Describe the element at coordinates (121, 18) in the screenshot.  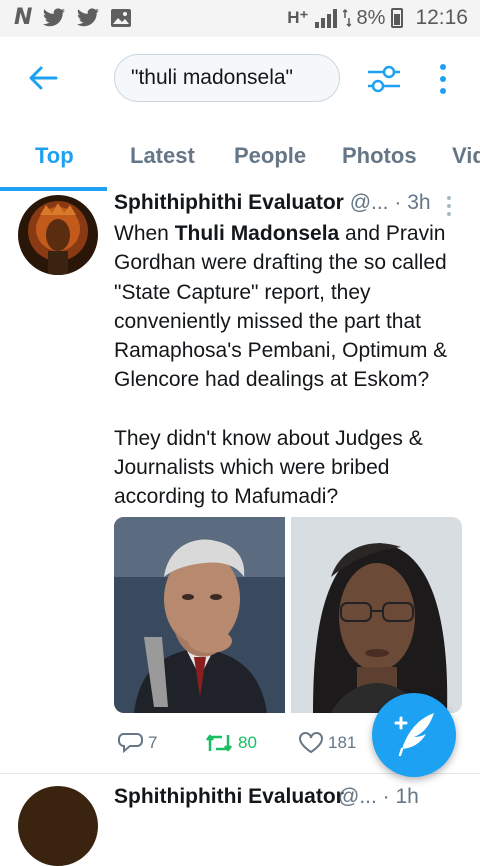
I see `image-icon` at that location.